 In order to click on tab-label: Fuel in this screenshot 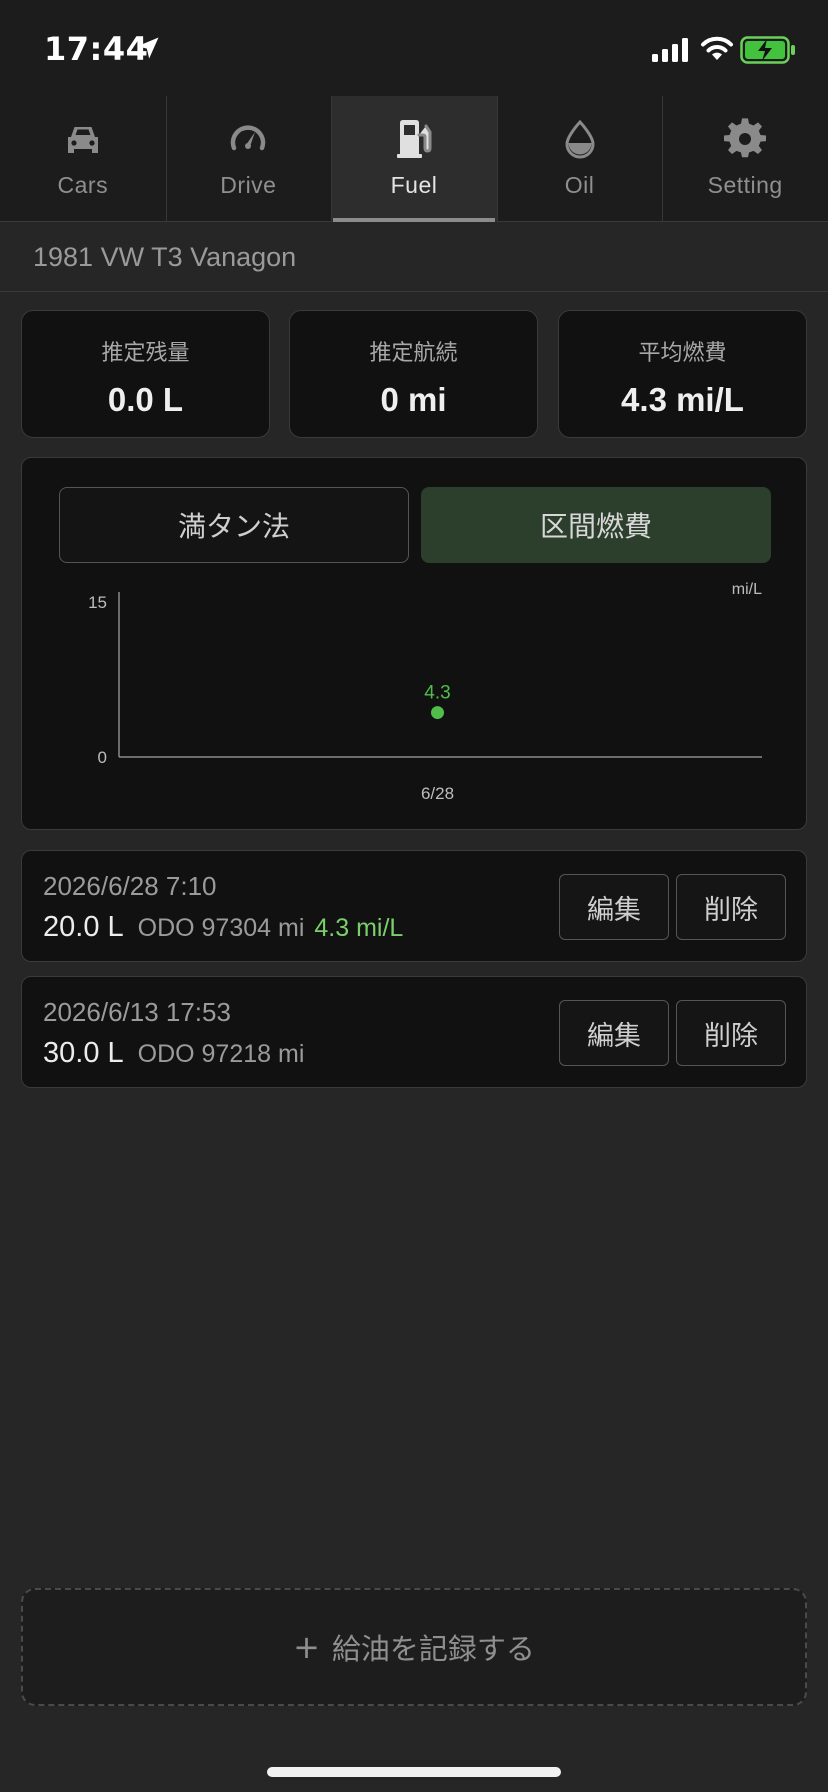, I will do `click(414, 185)`.